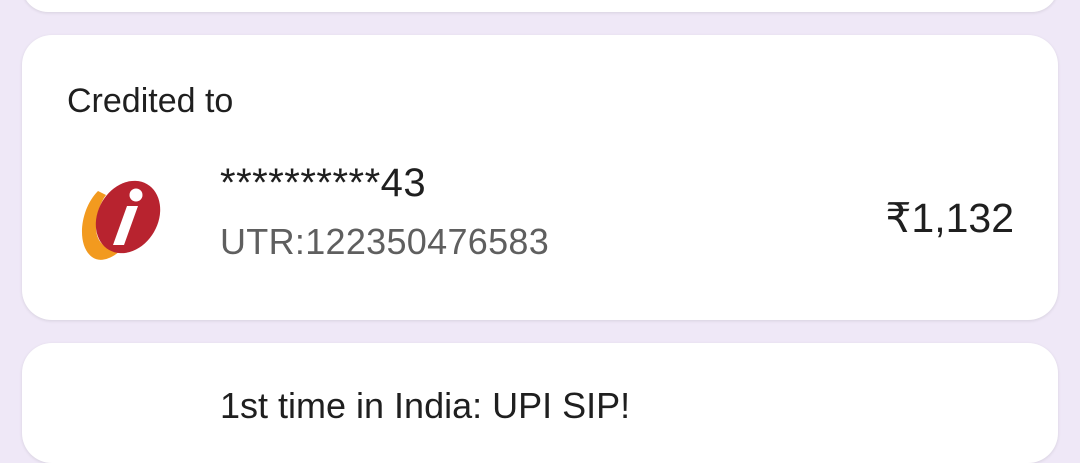 The height and width of the screenshot is (463, 1080). Describe the element at coordinates (323, 183) in the screenshot. I see `account-number: **********43` at that location.